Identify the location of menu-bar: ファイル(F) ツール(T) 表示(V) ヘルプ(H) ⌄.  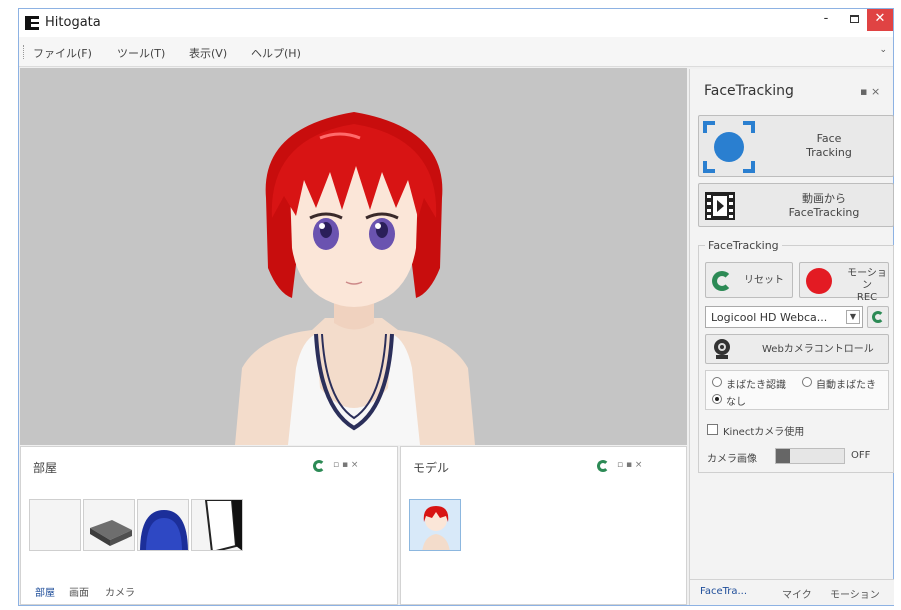
(456, 52).